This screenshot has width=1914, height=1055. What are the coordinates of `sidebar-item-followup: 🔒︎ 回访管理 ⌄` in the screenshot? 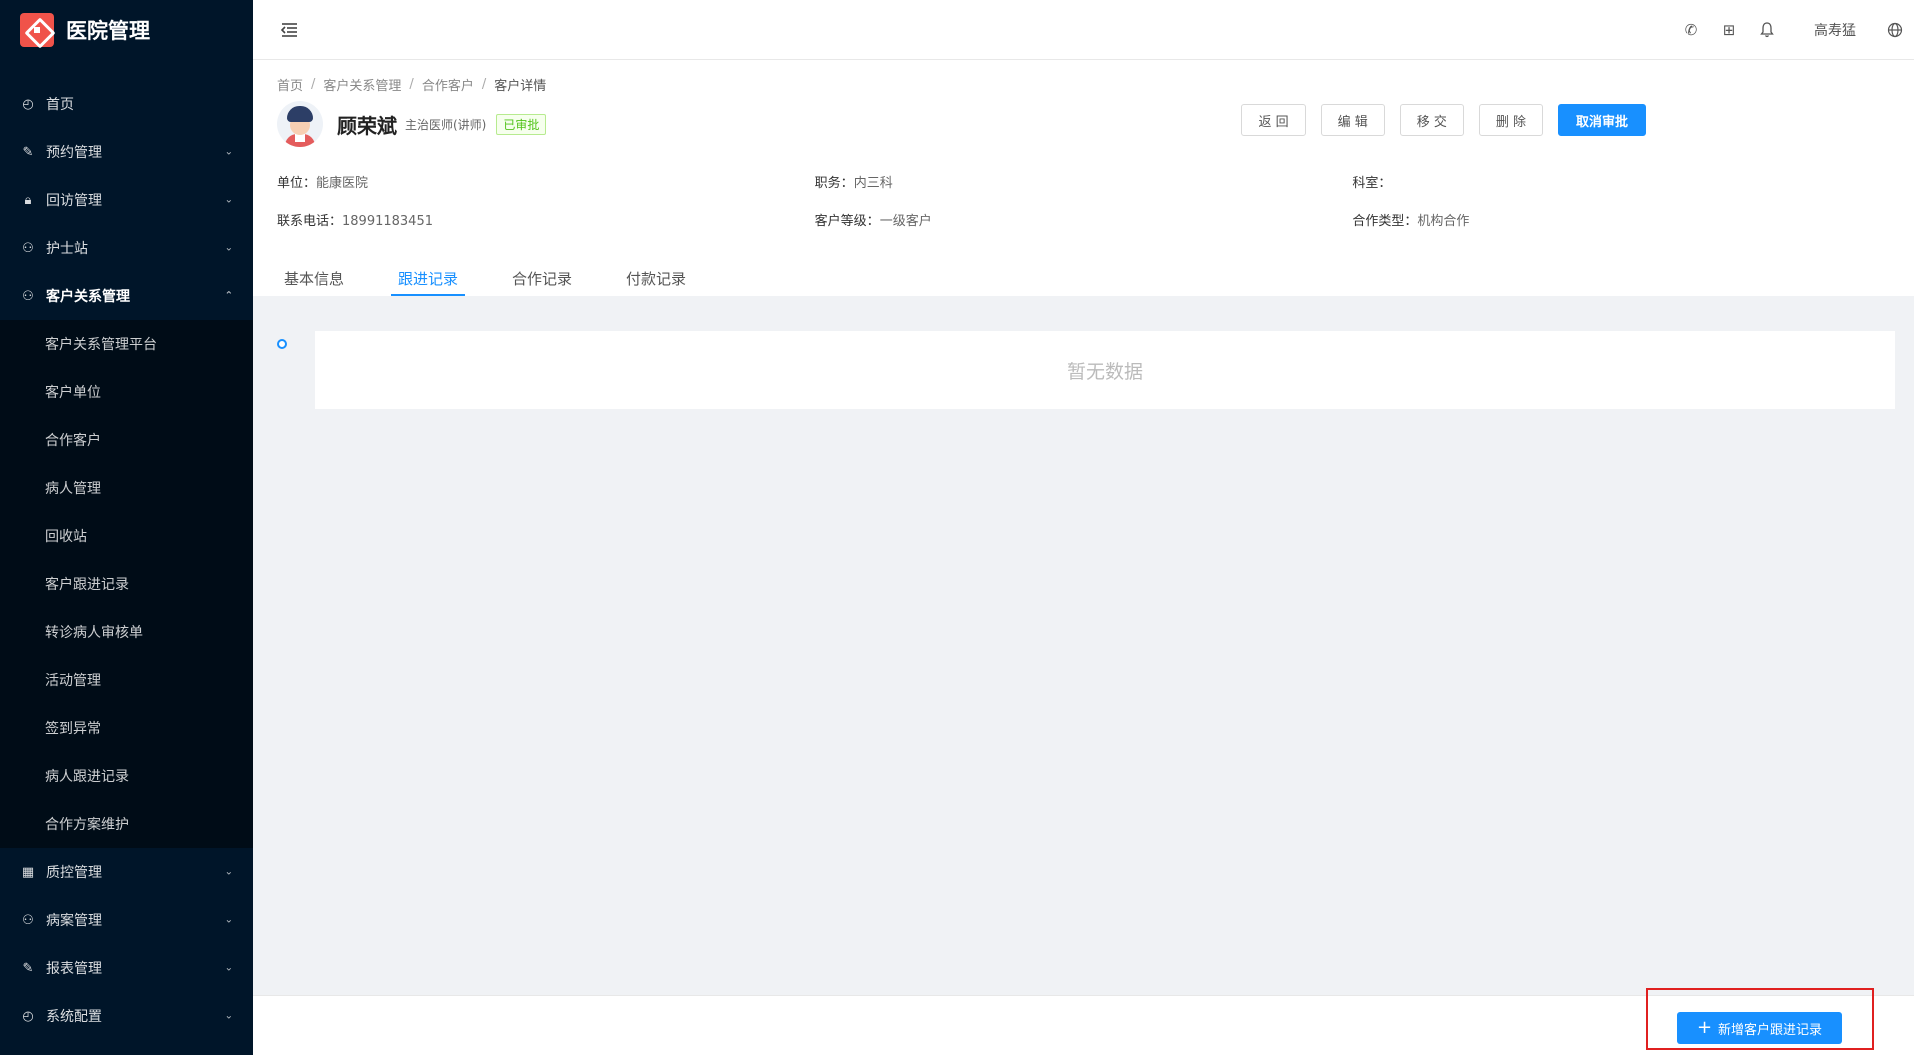 It's located at (126, 200).